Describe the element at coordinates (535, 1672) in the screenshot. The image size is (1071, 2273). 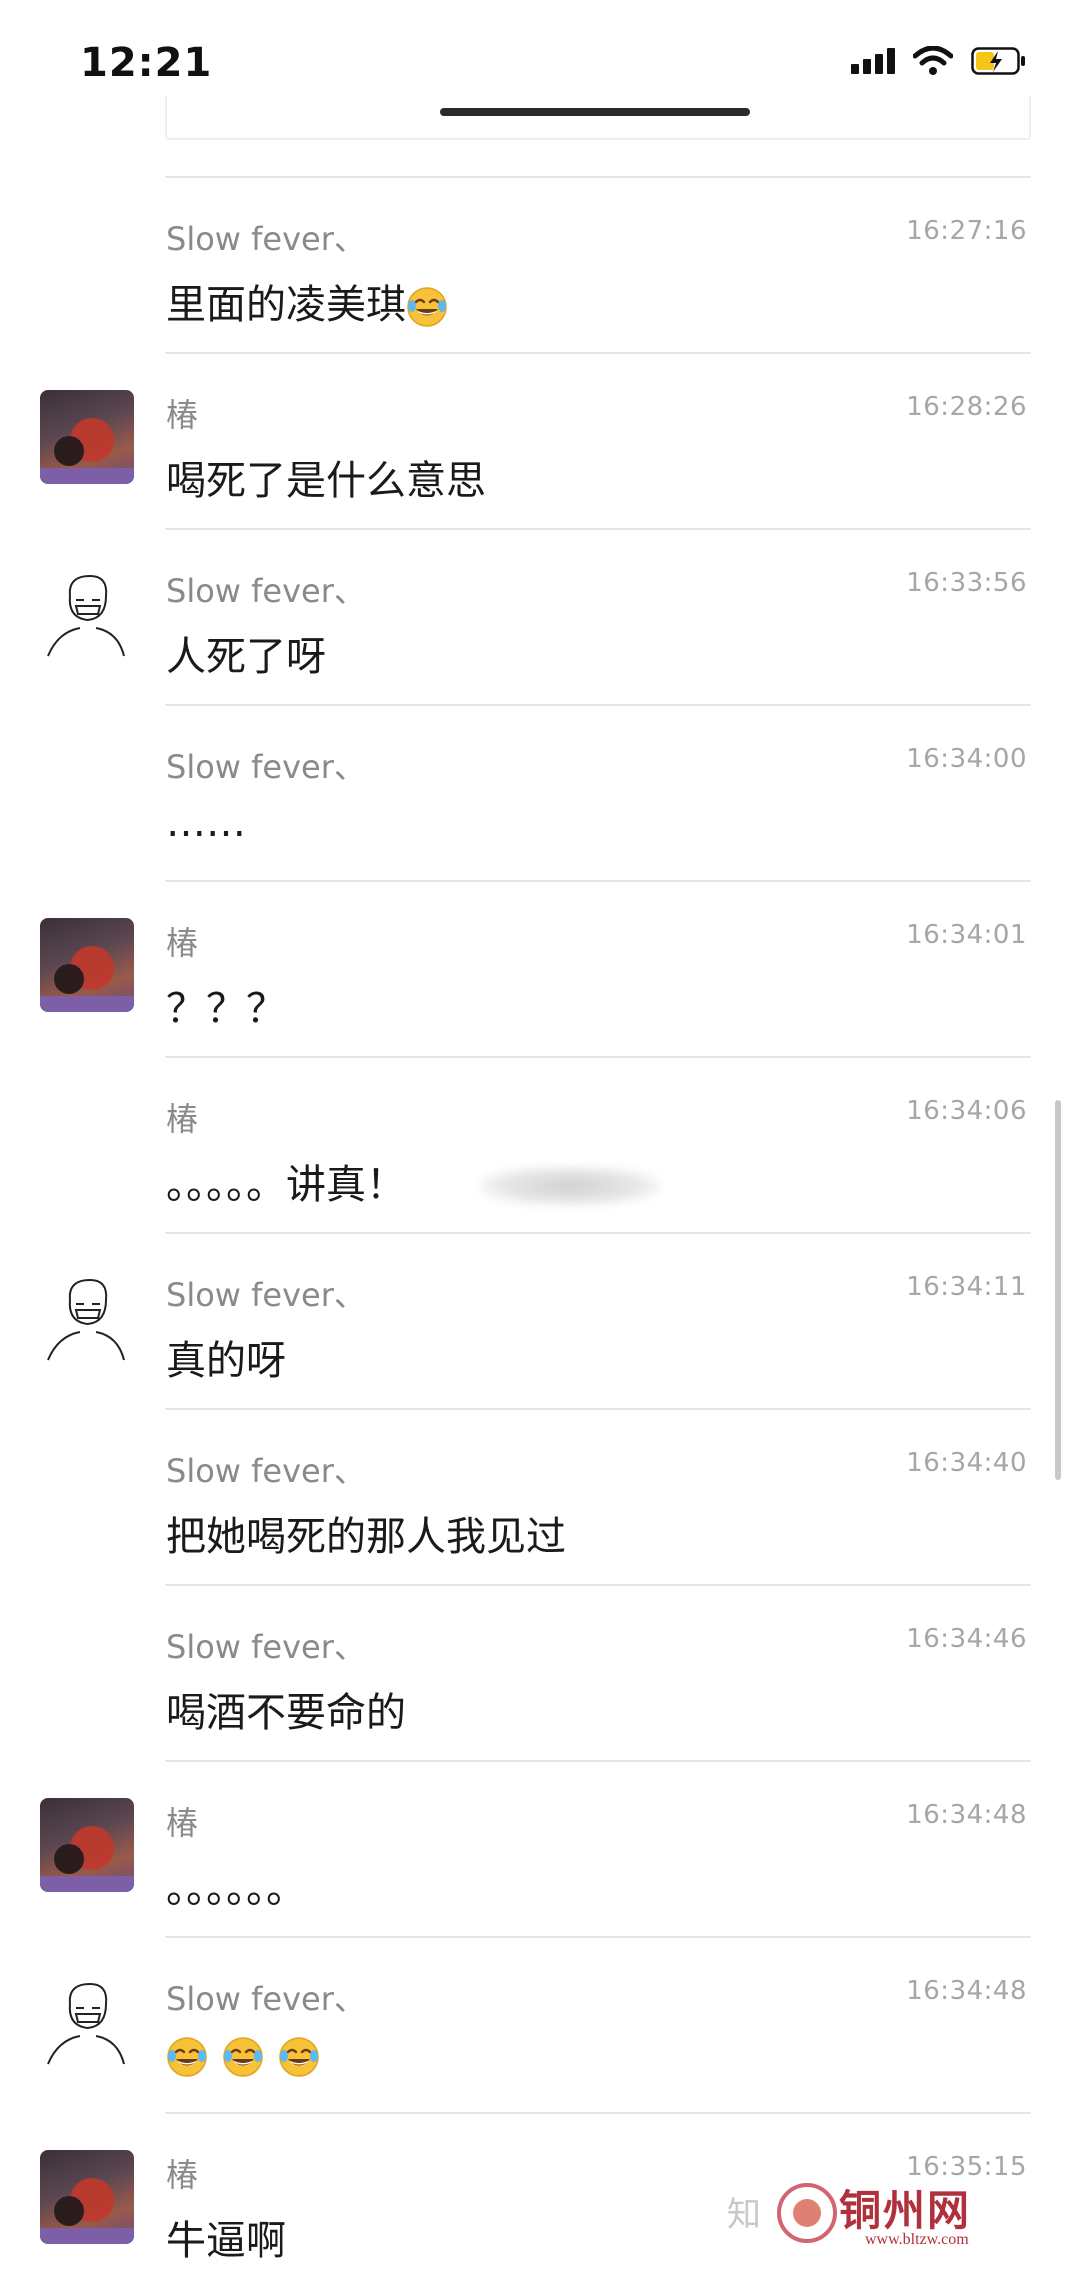
I see `message-row: Slow fever、 16:34:46 喝酒不要命的` at that location.